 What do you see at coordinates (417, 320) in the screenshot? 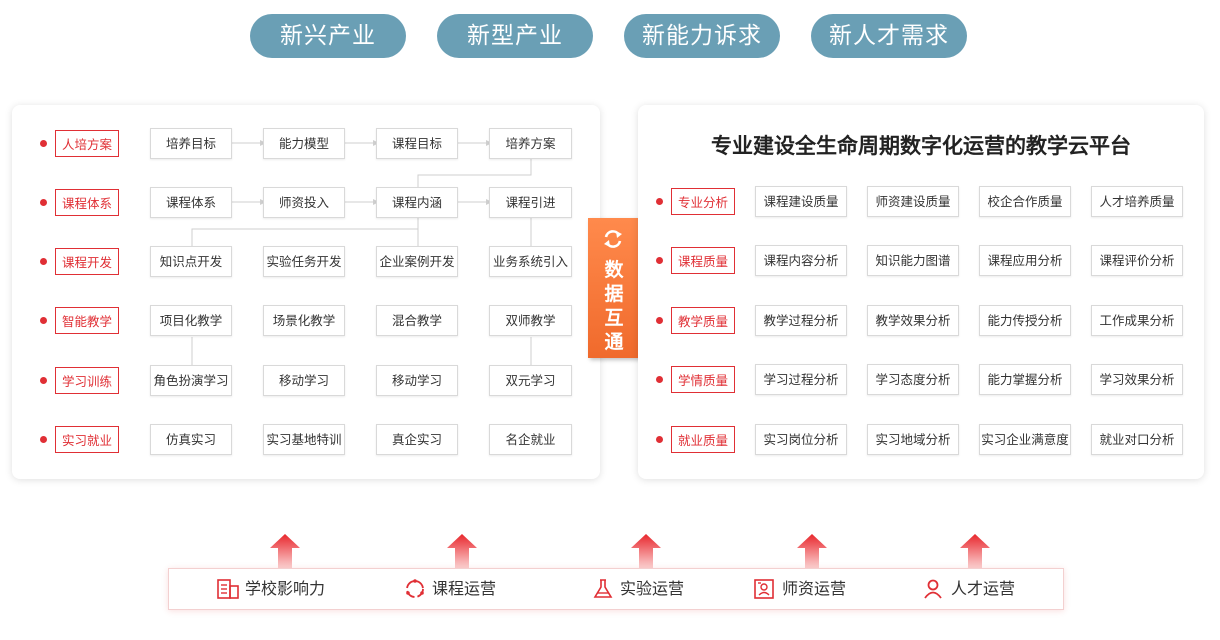
I see `left-item-box: 混合教学` at bounding box center [417, 320].